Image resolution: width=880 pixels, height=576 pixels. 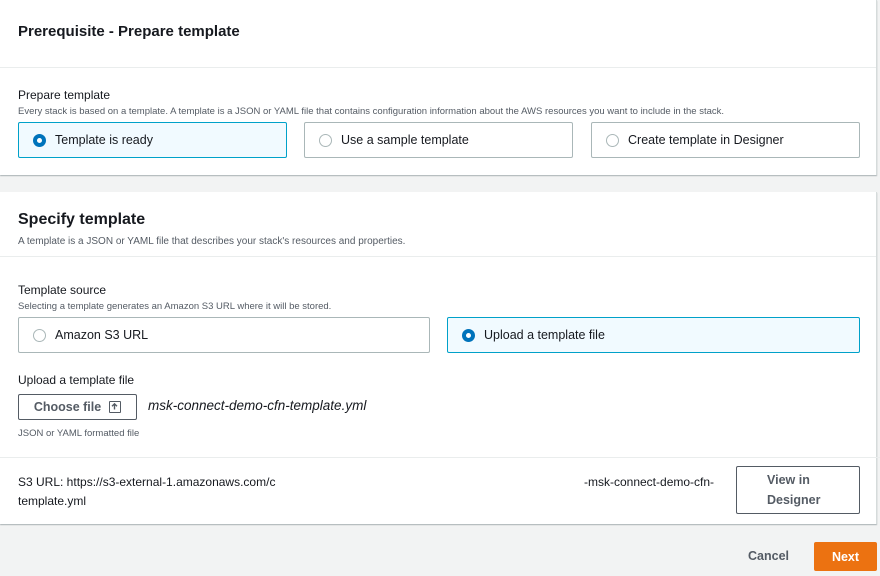 What do you see at coordinates (845, 556) in the screenshot?
I see `next-button: Next` at bounding box center [845, 556].